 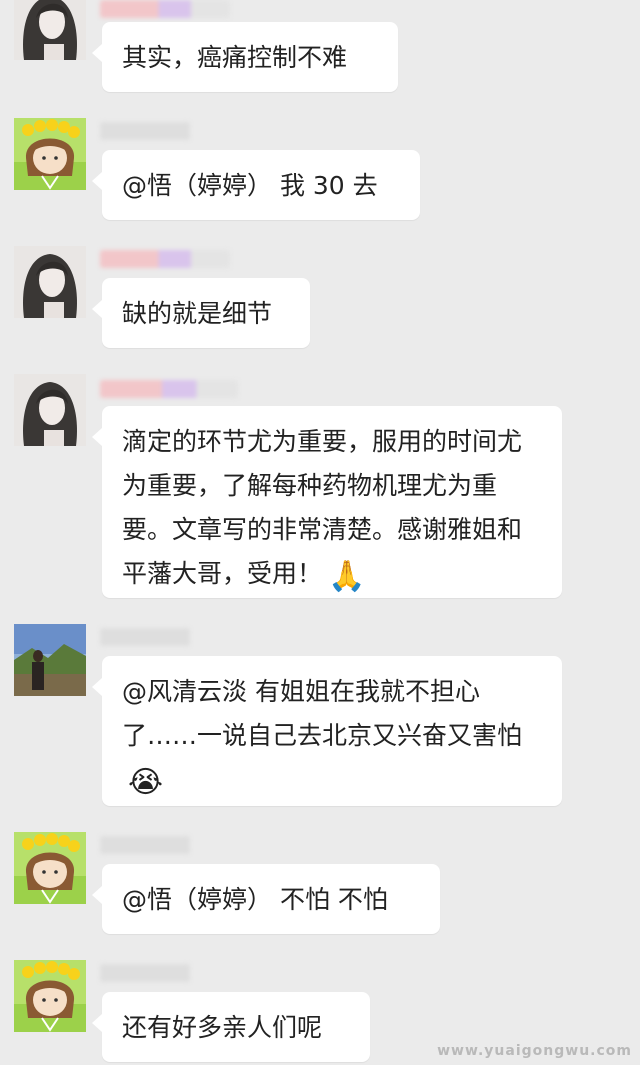 What do you see at coordinates (235, 57) in the screenshot?
I see `message-text: 其实，癌痛控制不难` at bounding box center [235, 57].